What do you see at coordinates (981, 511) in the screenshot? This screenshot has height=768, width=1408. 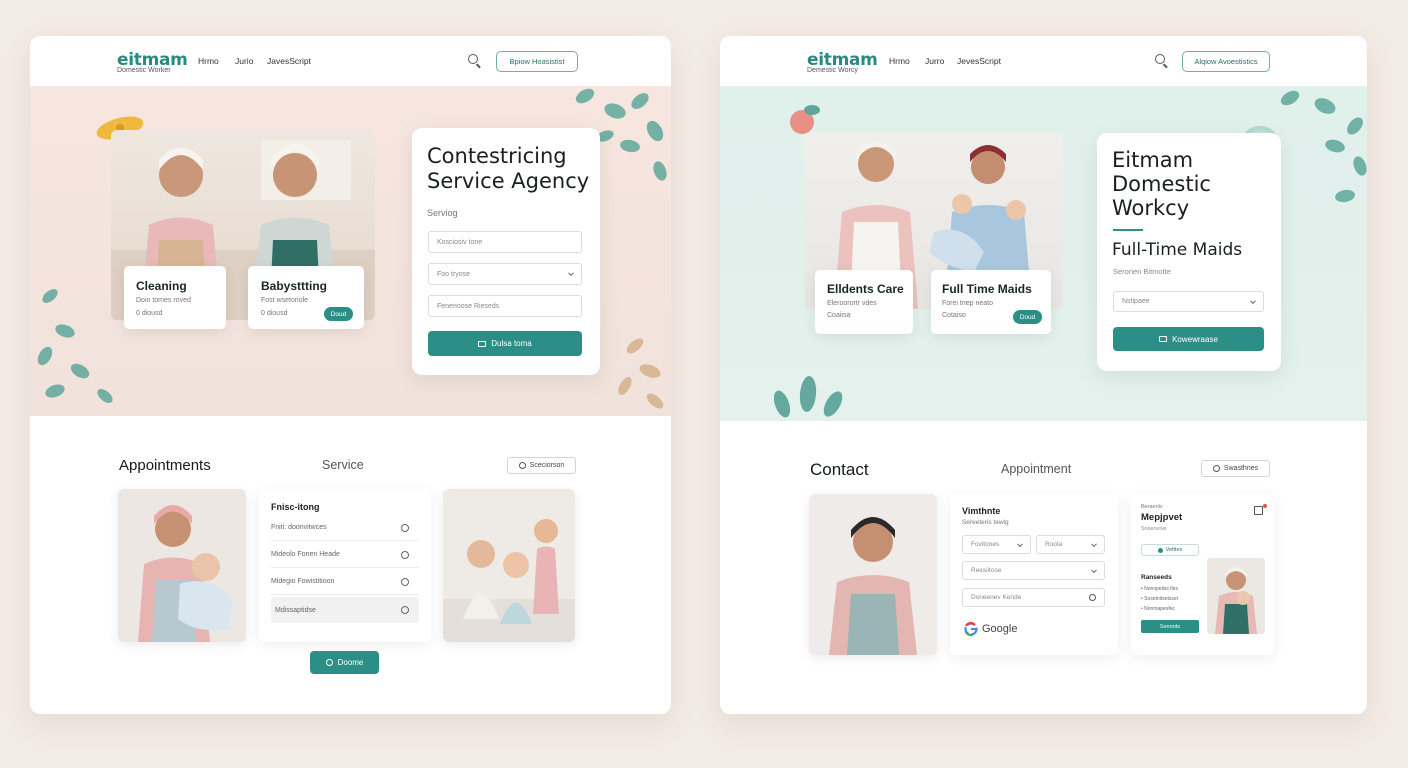 I see `contact-form-title: Vimthnte` at bounding box center [981, 511].